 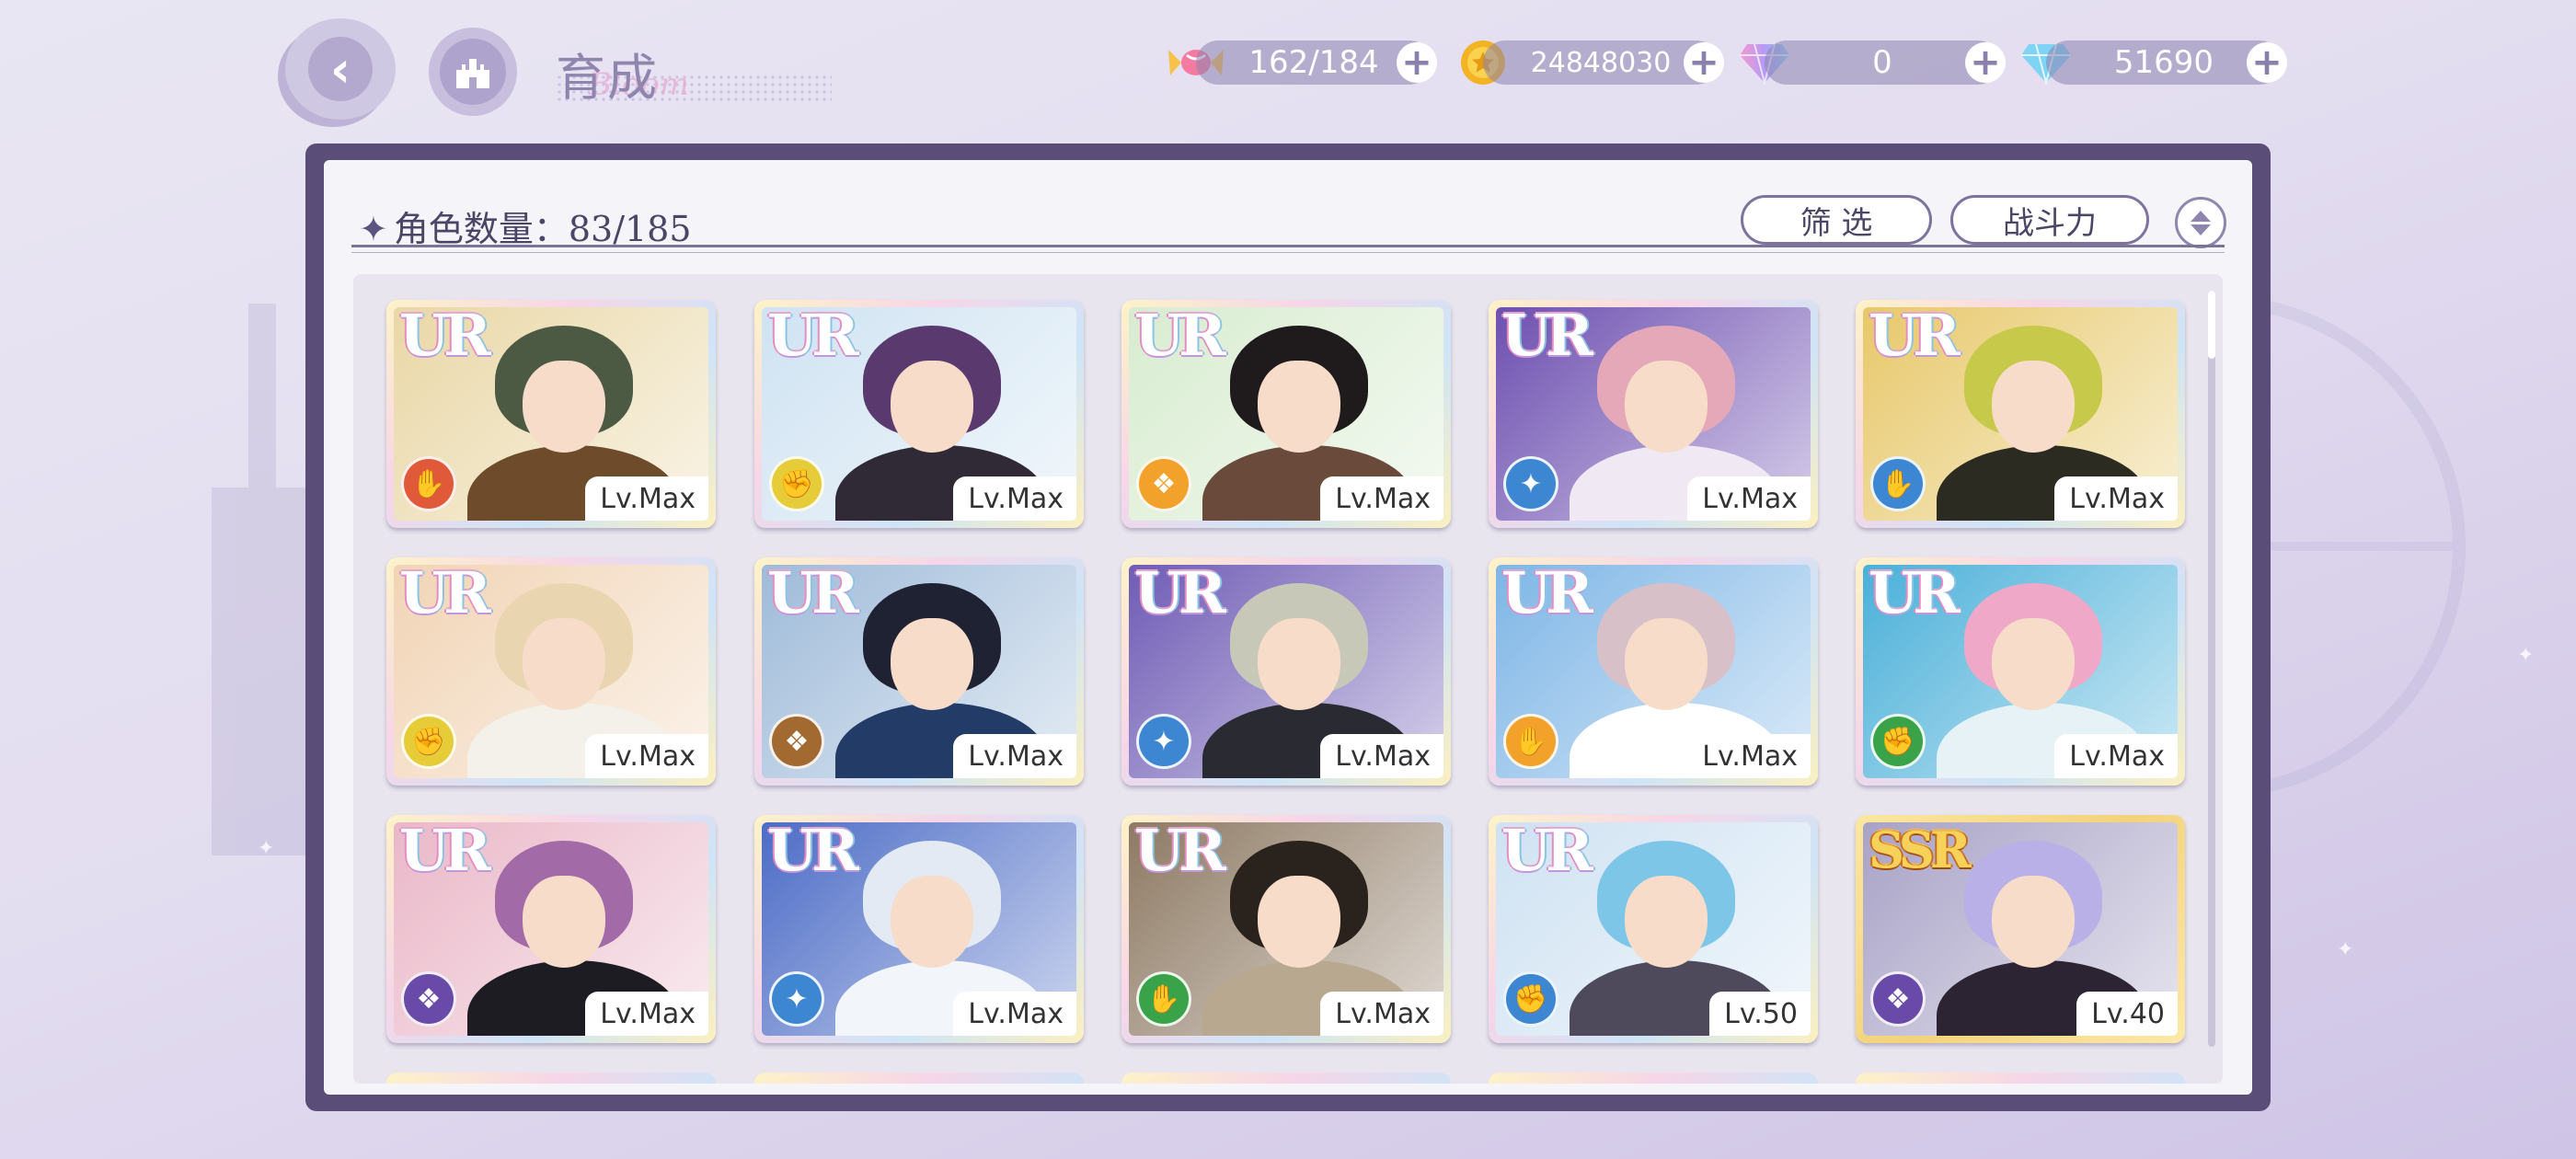 I want to click on back-arrow-icon: ‹, so click(x=340, y=69).